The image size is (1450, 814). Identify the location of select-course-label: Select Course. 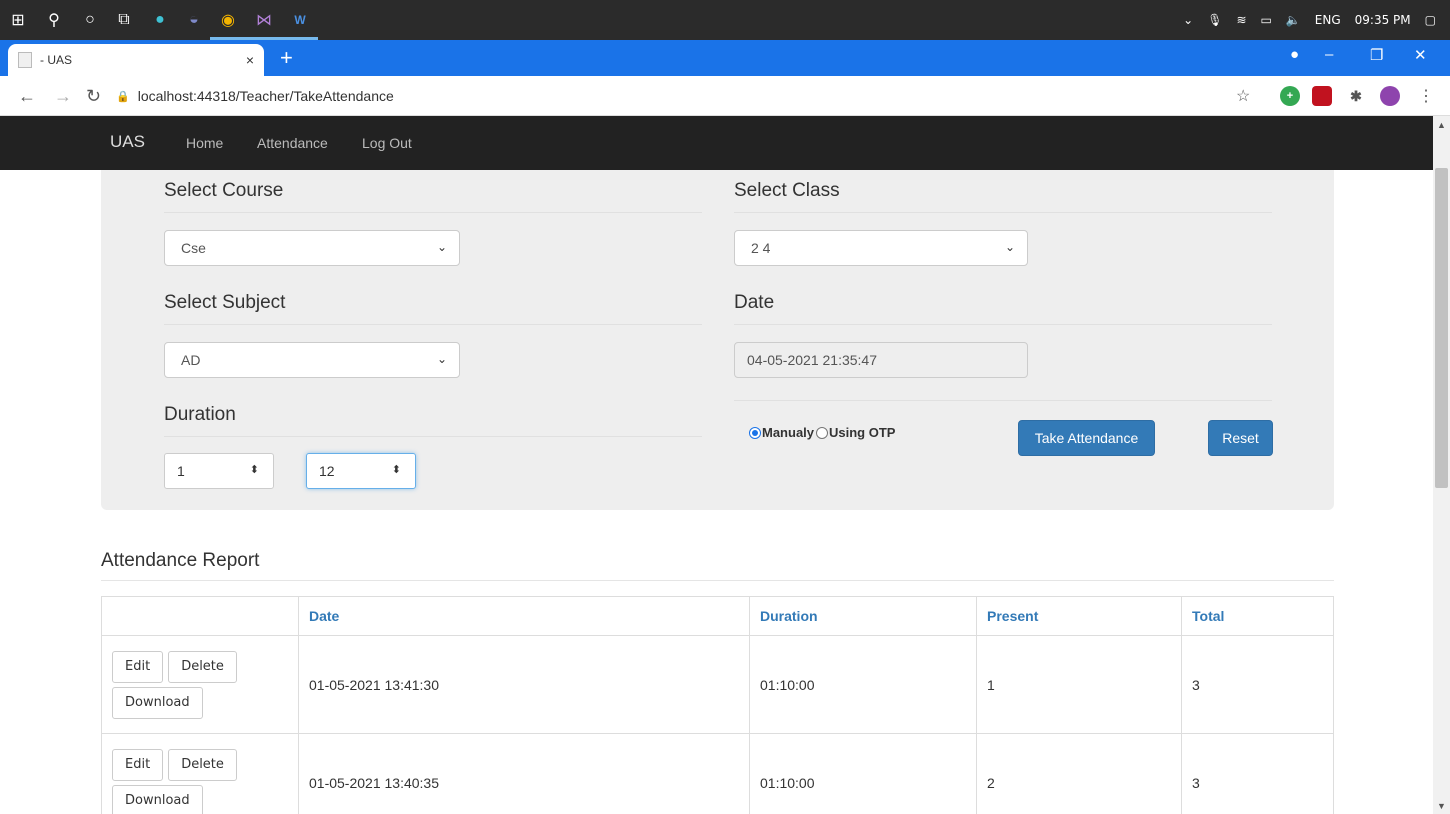
(433, 196).